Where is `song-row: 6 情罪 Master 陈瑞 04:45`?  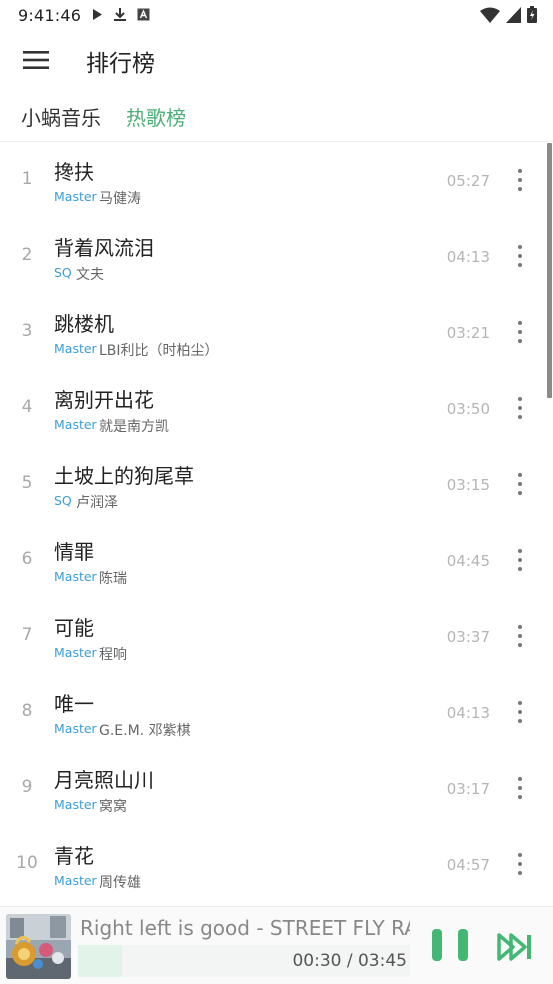 song-row: 6 情罪 Master 陈瑞 04:45 is located at coordinates (272, 561).